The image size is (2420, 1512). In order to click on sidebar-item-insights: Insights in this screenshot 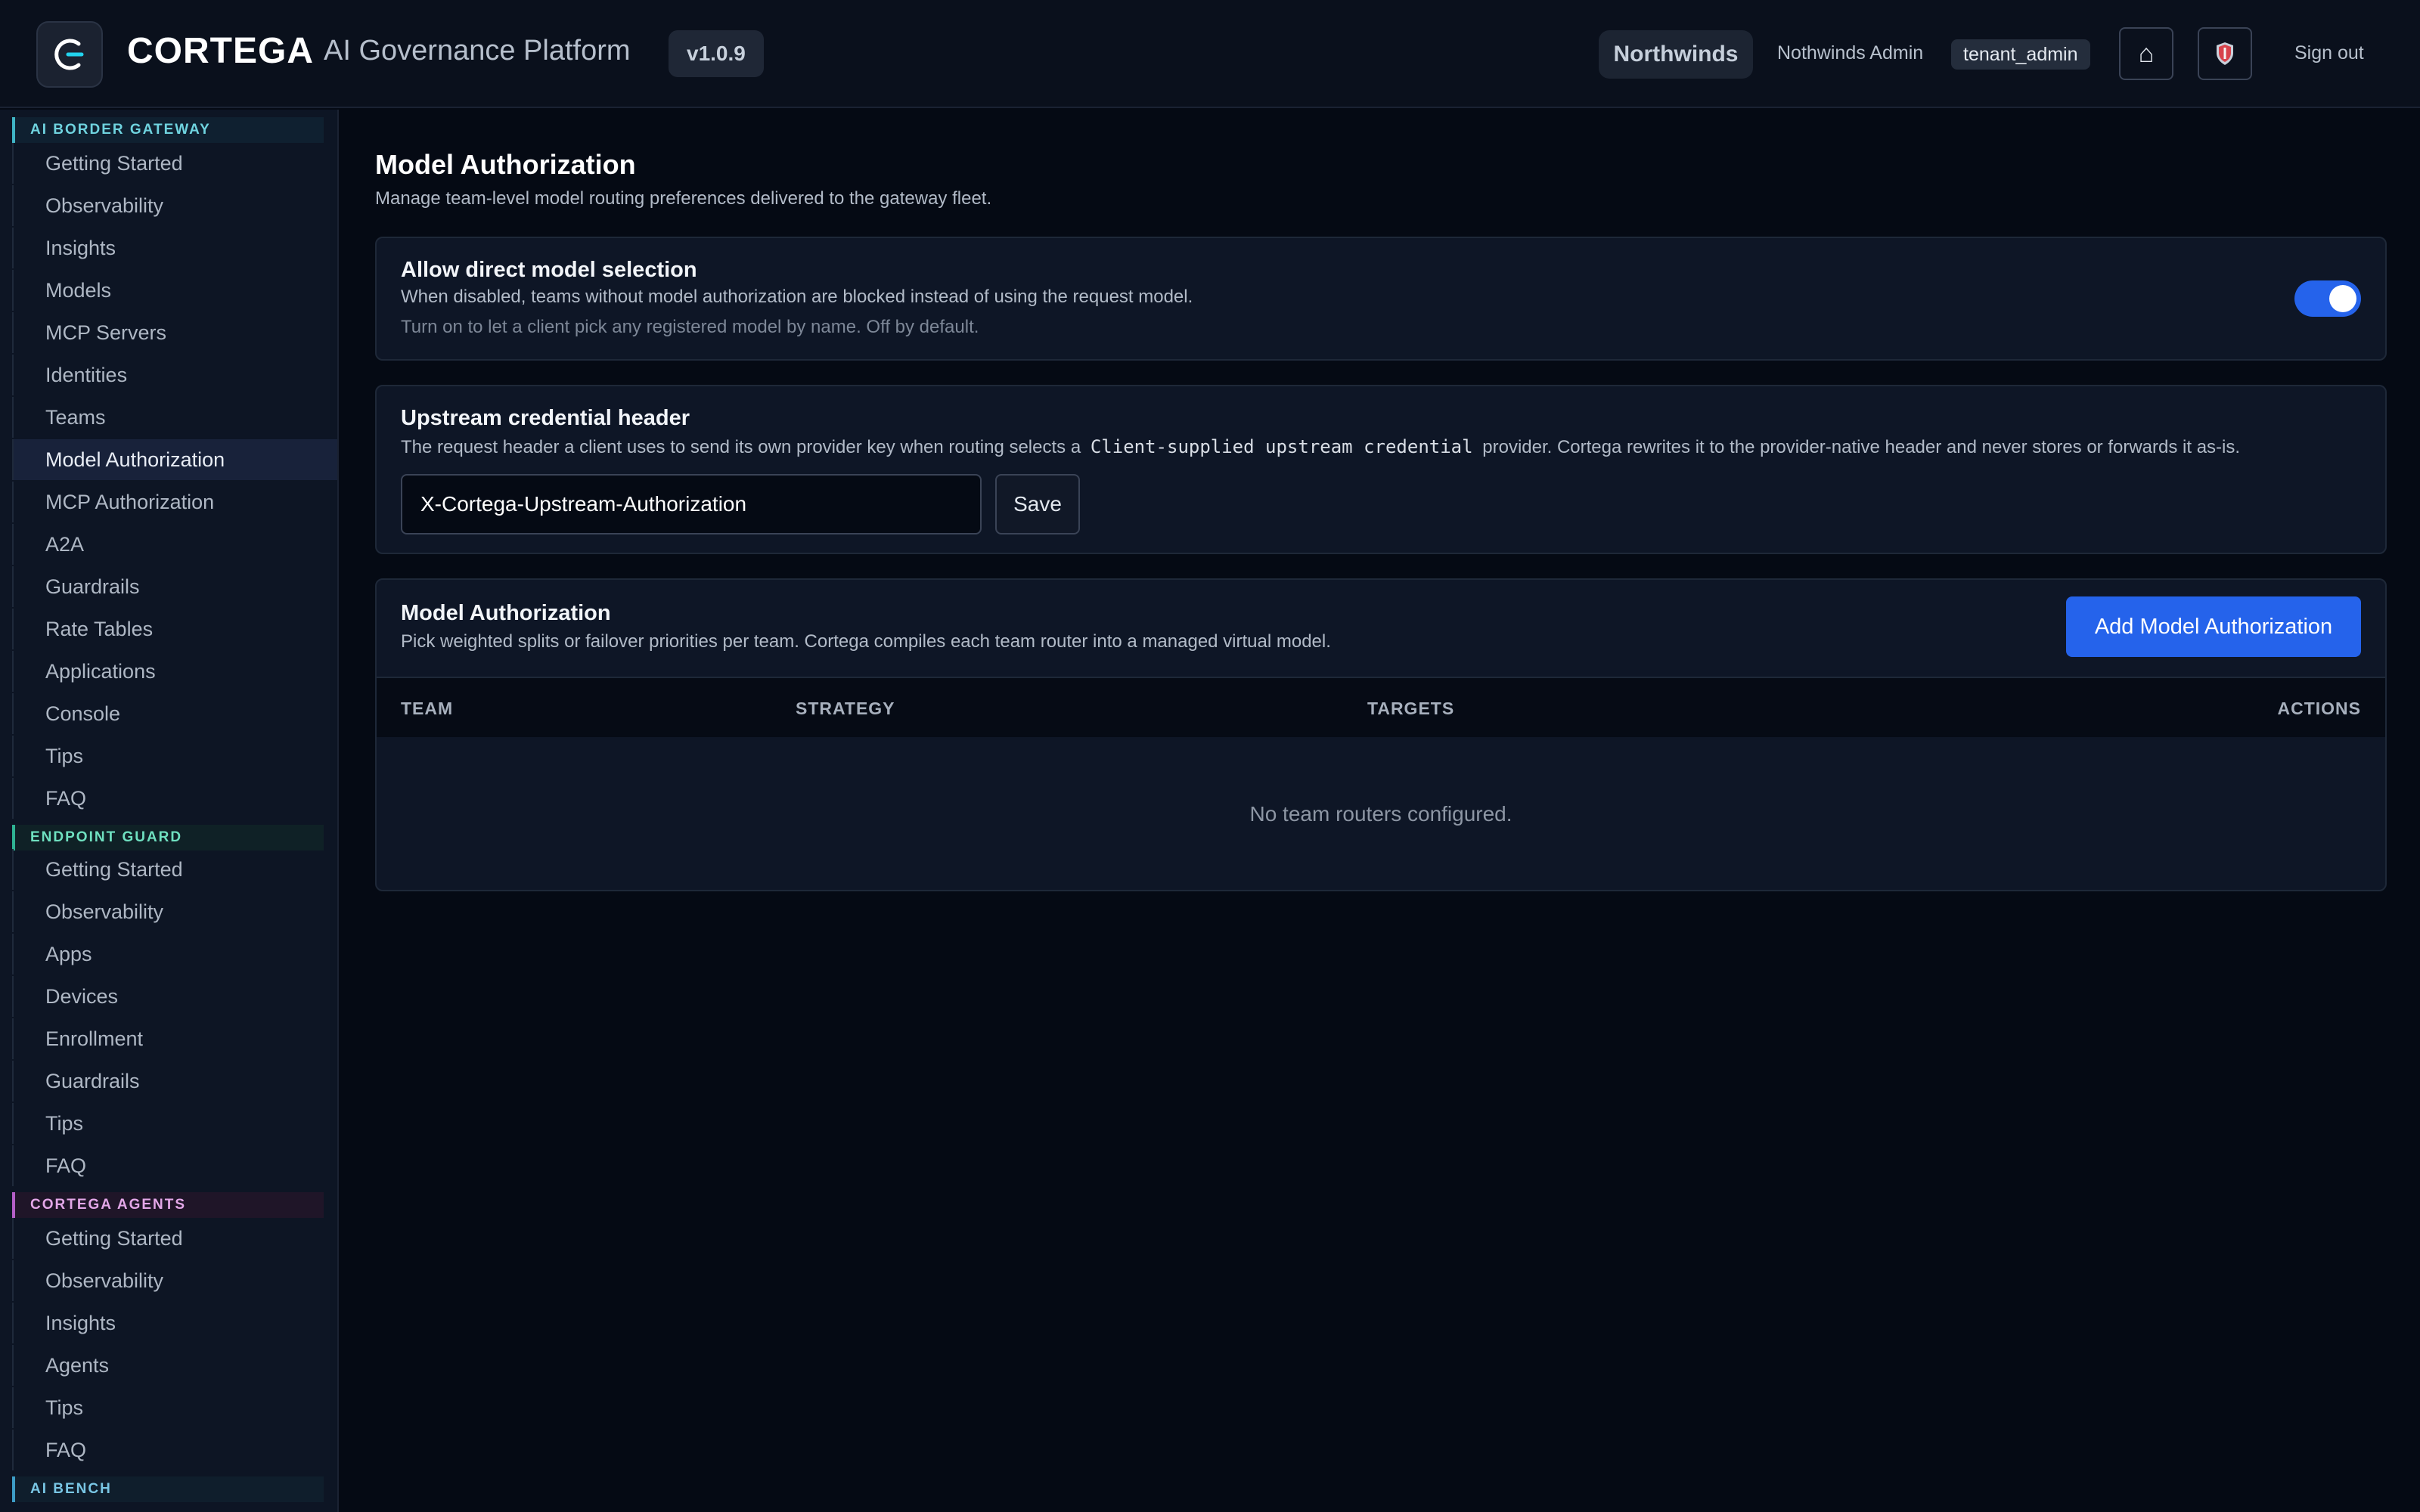, I will do `click(174, 248)`.